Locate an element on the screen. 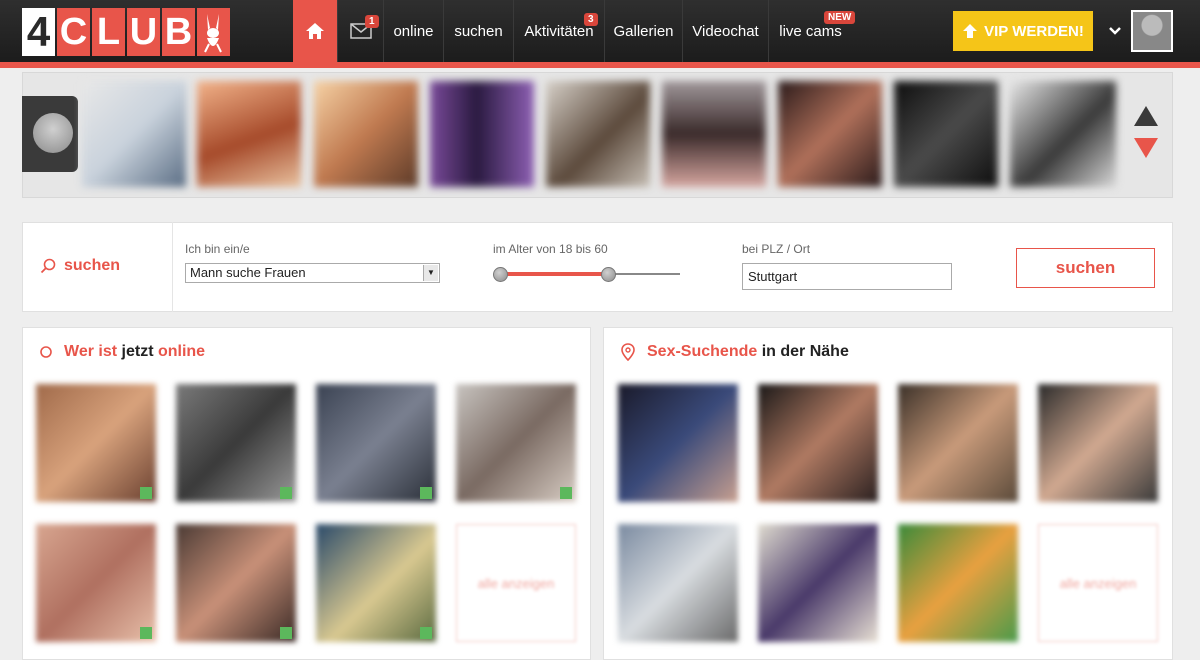  nav-videochat: Videochat is located at coordinates (725, 31).